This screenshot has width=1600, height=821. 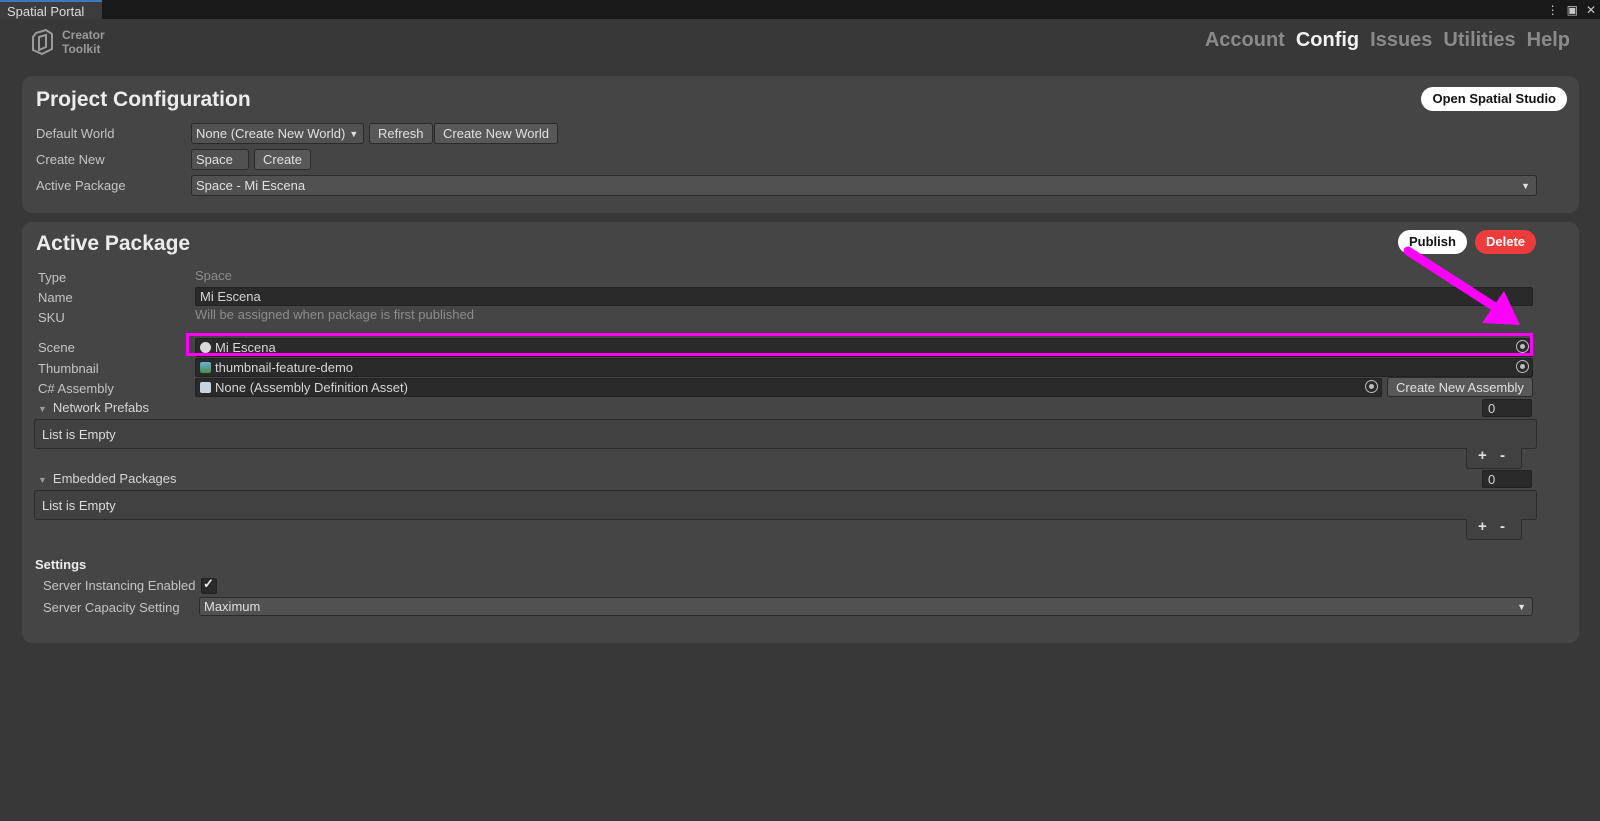 I want to click on highlight-box, so click(x=859, y=344).